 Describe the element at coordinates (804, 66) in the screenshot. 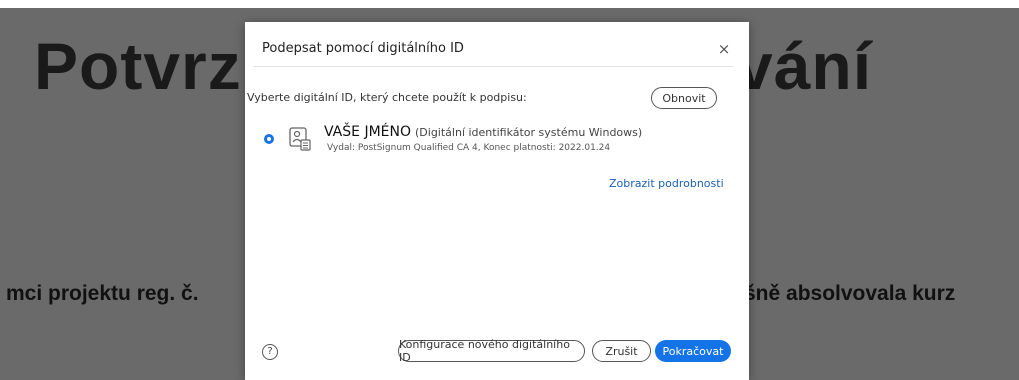

I see `document-title-right: vání` at that location.